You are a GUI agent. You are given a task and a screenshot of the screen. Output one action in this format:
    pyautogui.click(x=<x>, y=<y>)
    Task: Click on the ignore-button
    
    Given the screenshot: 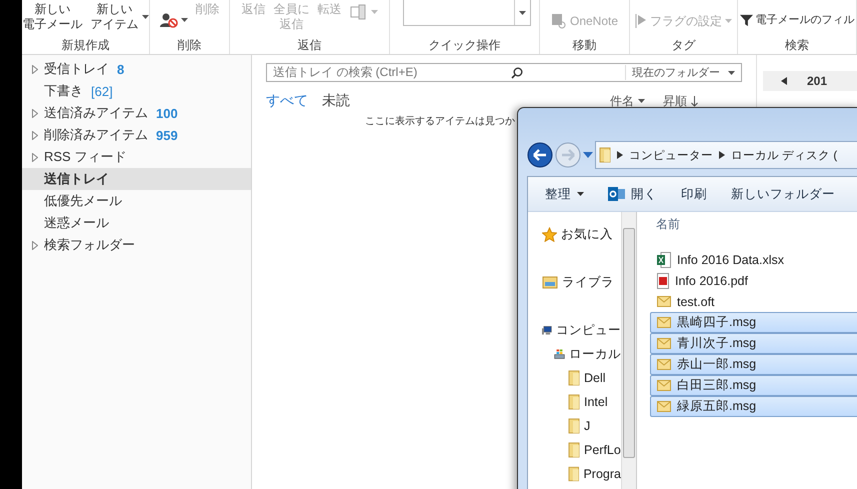 What is the action you would take?
    pyautogui.click(x=174, y=20)
    